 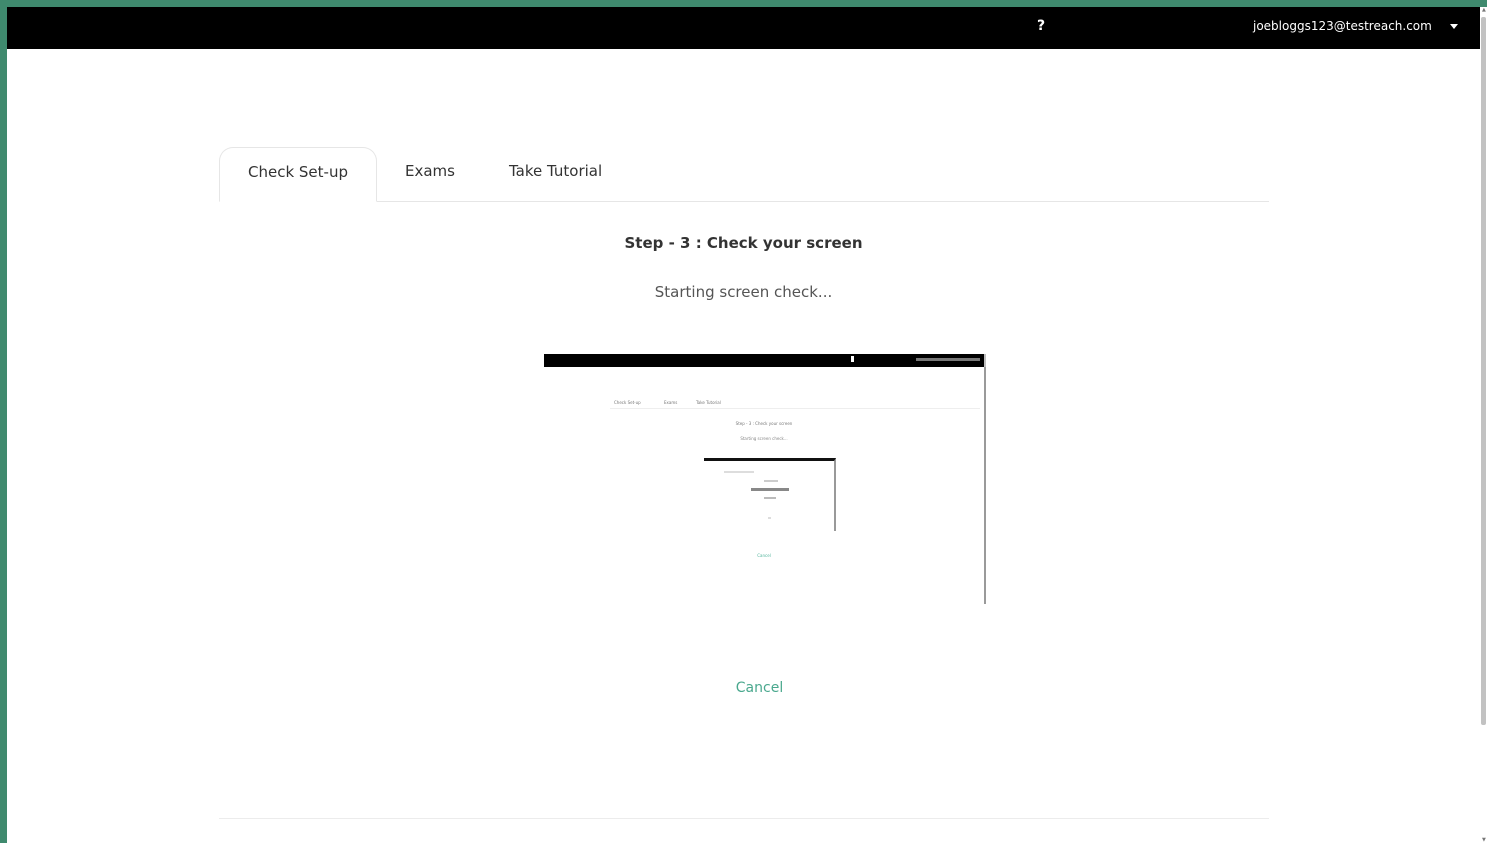 What do you see at coordinates (1342, 26) in the screenshot?
I see `user-email: joebloggs123@testreach.com` at bounding box center [1342, 26].